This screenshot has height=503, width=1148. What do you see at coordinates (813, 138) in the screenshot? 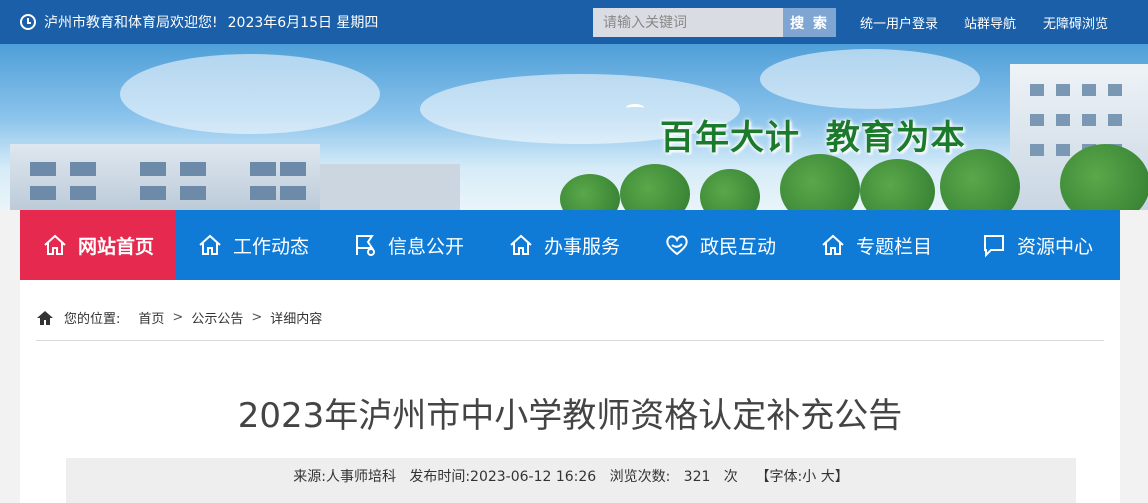
I see `banner-slogan: 百年大计 教育为本` at bounding box center [813, 138].